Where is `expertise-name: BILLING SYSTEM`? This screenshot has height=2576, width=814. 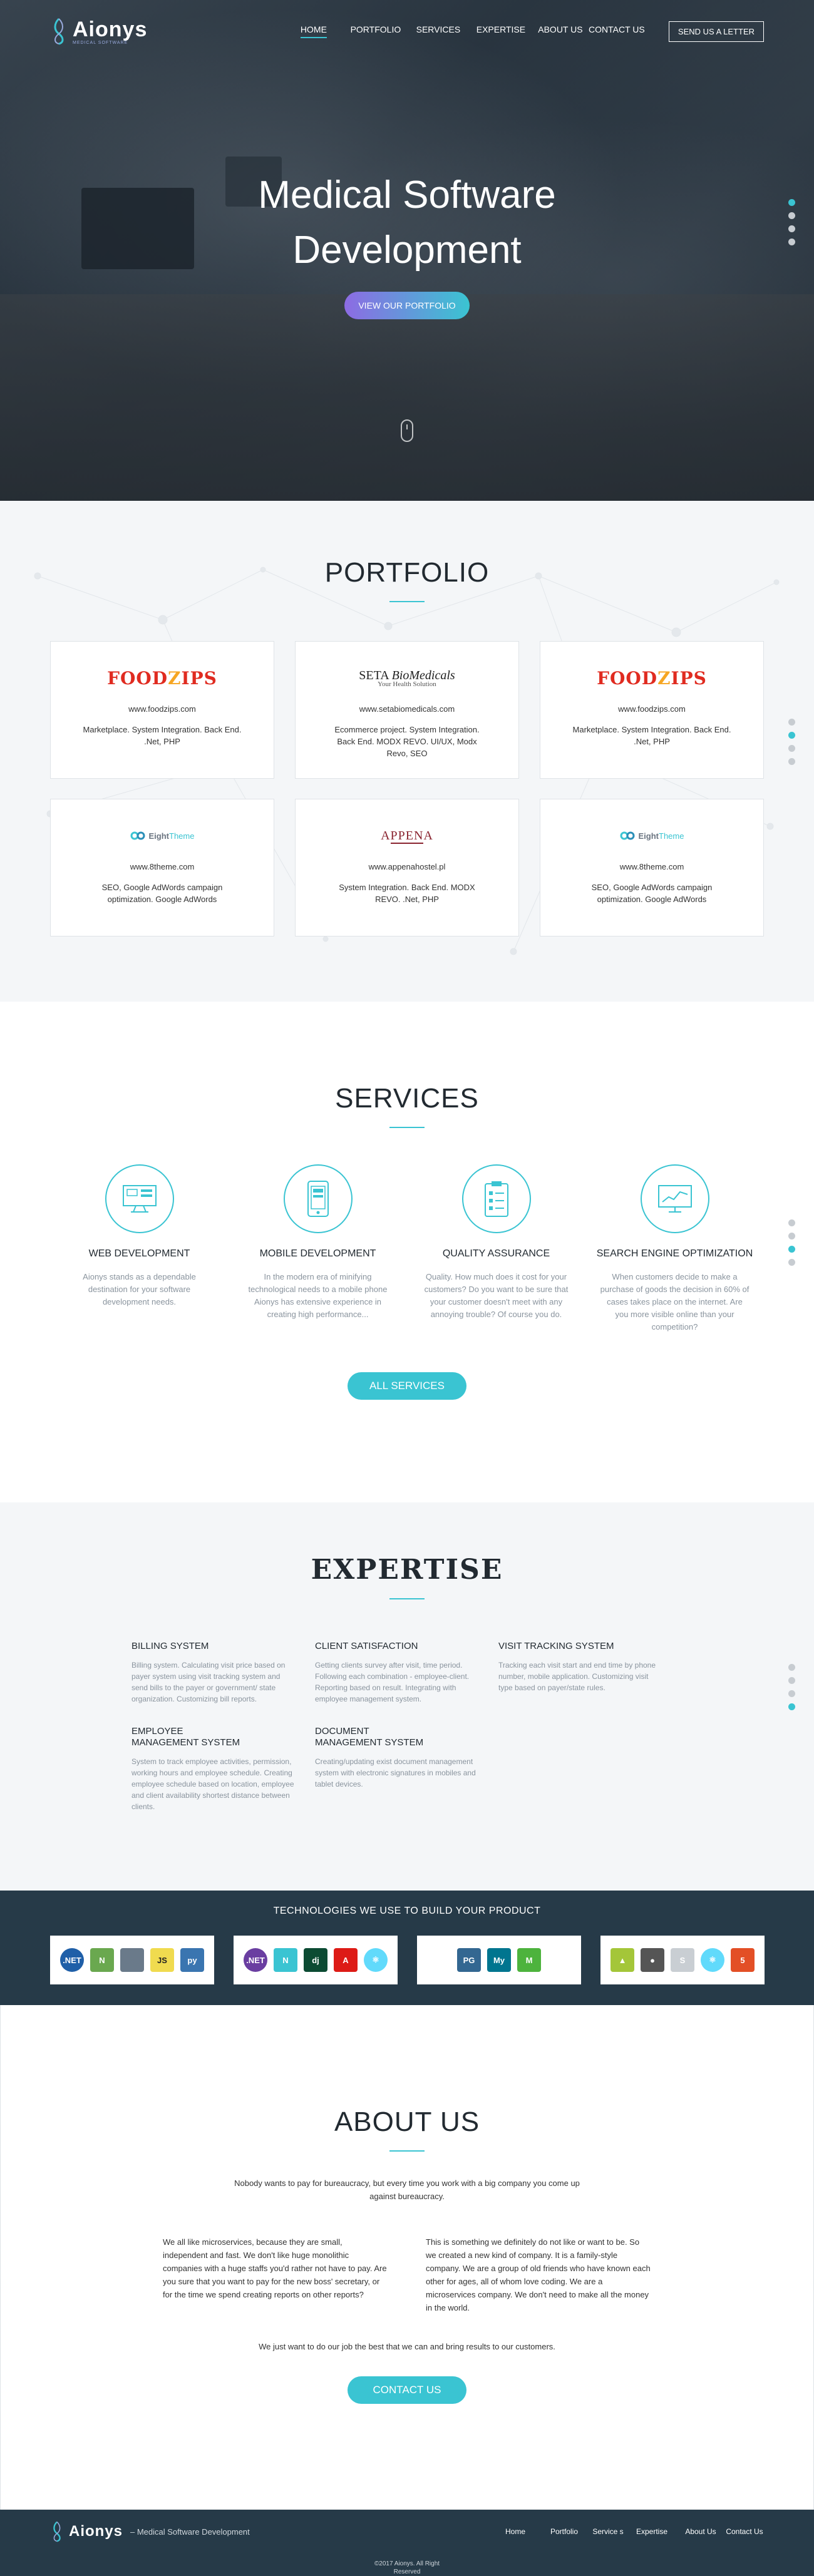
expertise-name: BILLING SYSTEM is located at coordinates (170, 1646).